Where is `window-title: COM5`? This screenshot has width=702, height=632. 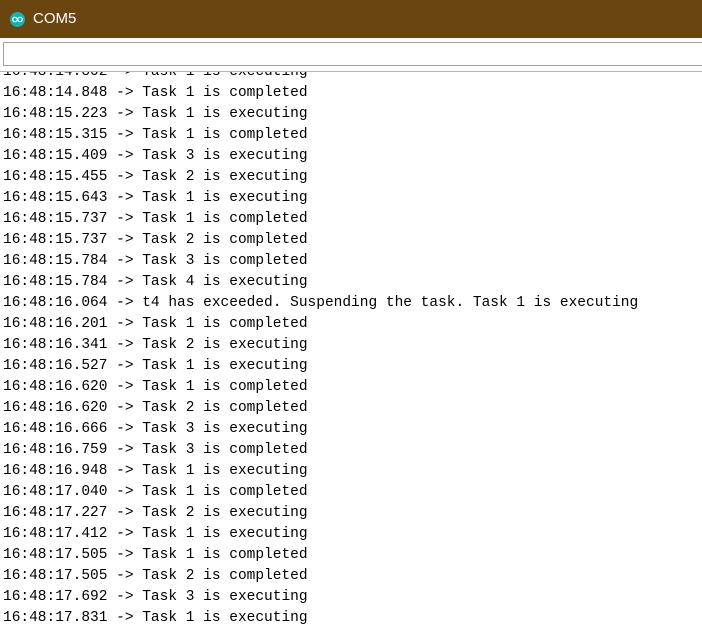
window-title: COM5 is located at coordinates (55, 18).